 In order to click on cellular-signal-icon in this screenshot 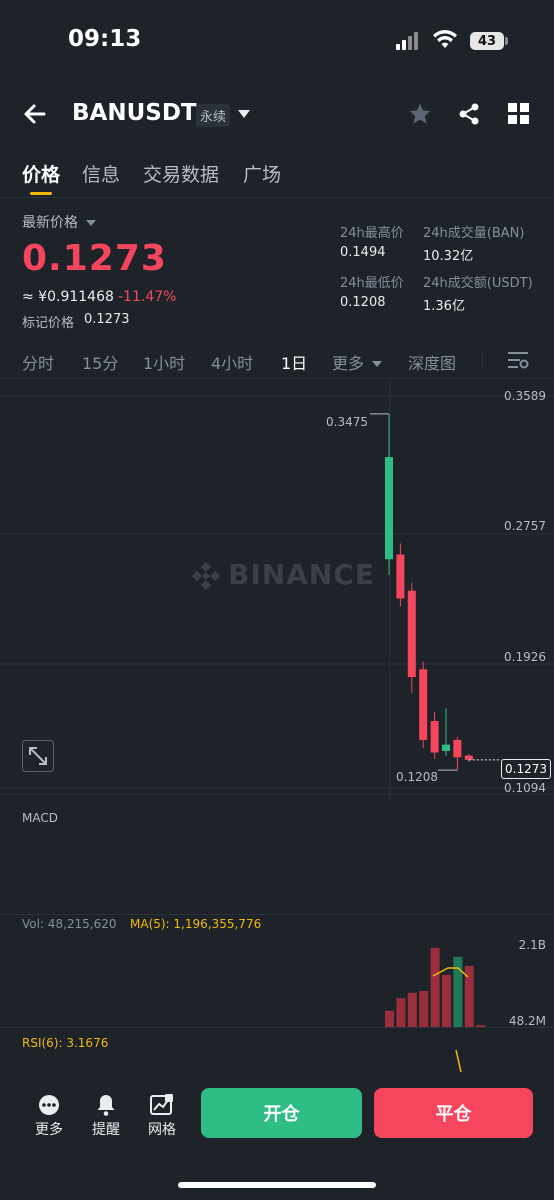, I will do `click(407, 41)`.